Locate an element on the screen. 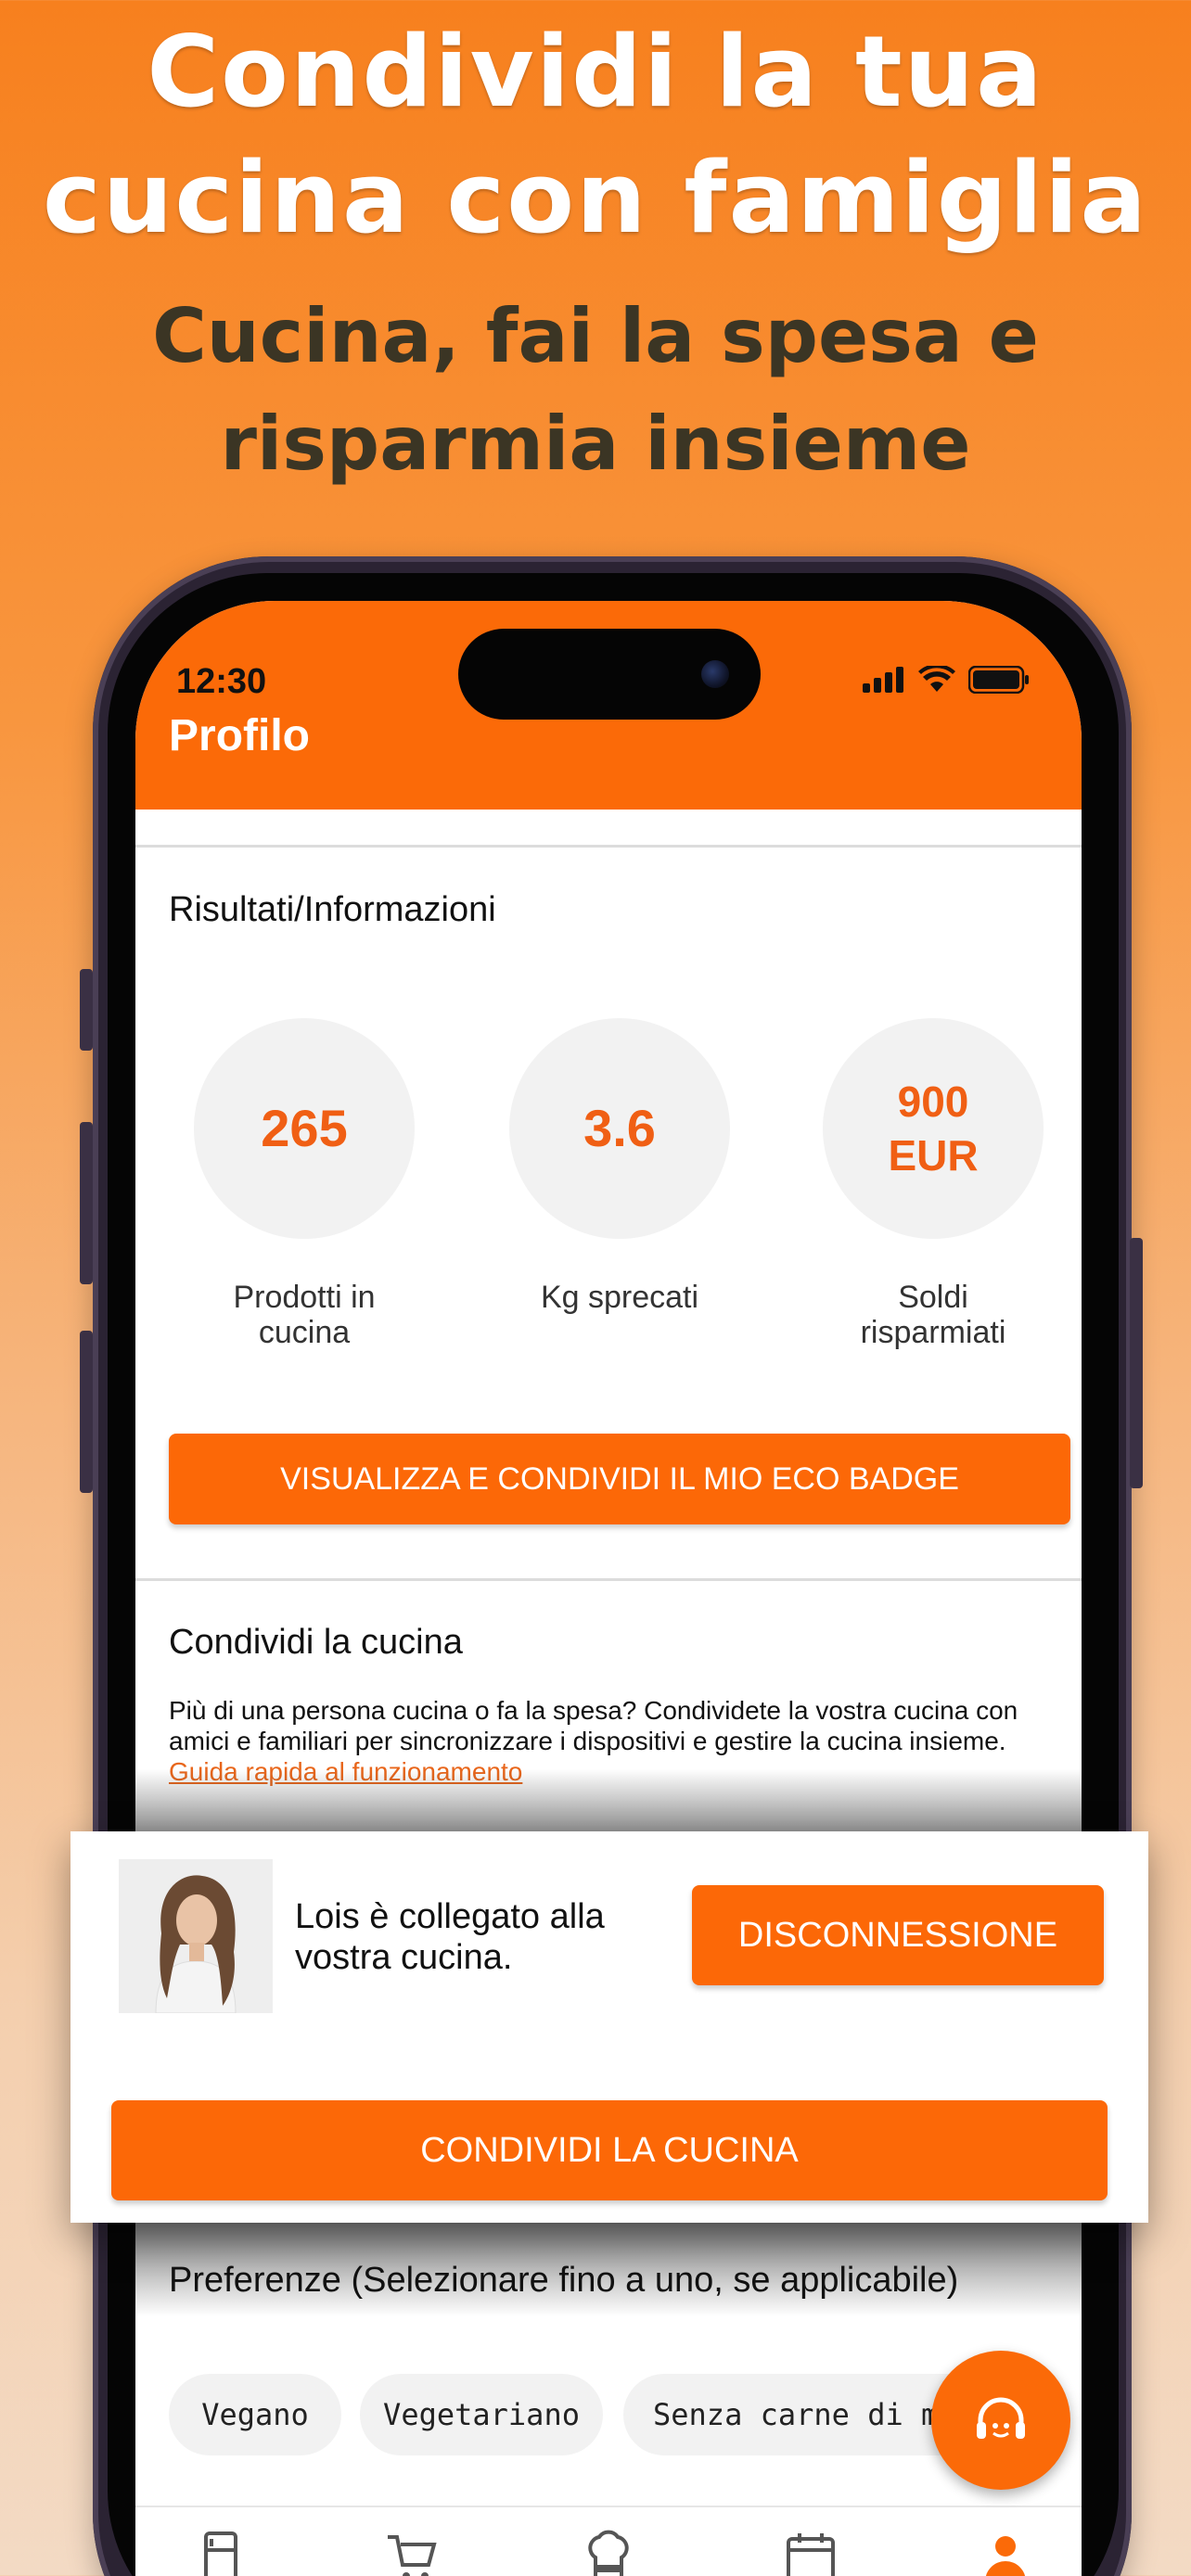  connected-user-text: Lois è collegato alla vostra cucina. is located at coordinates (450, 1937).